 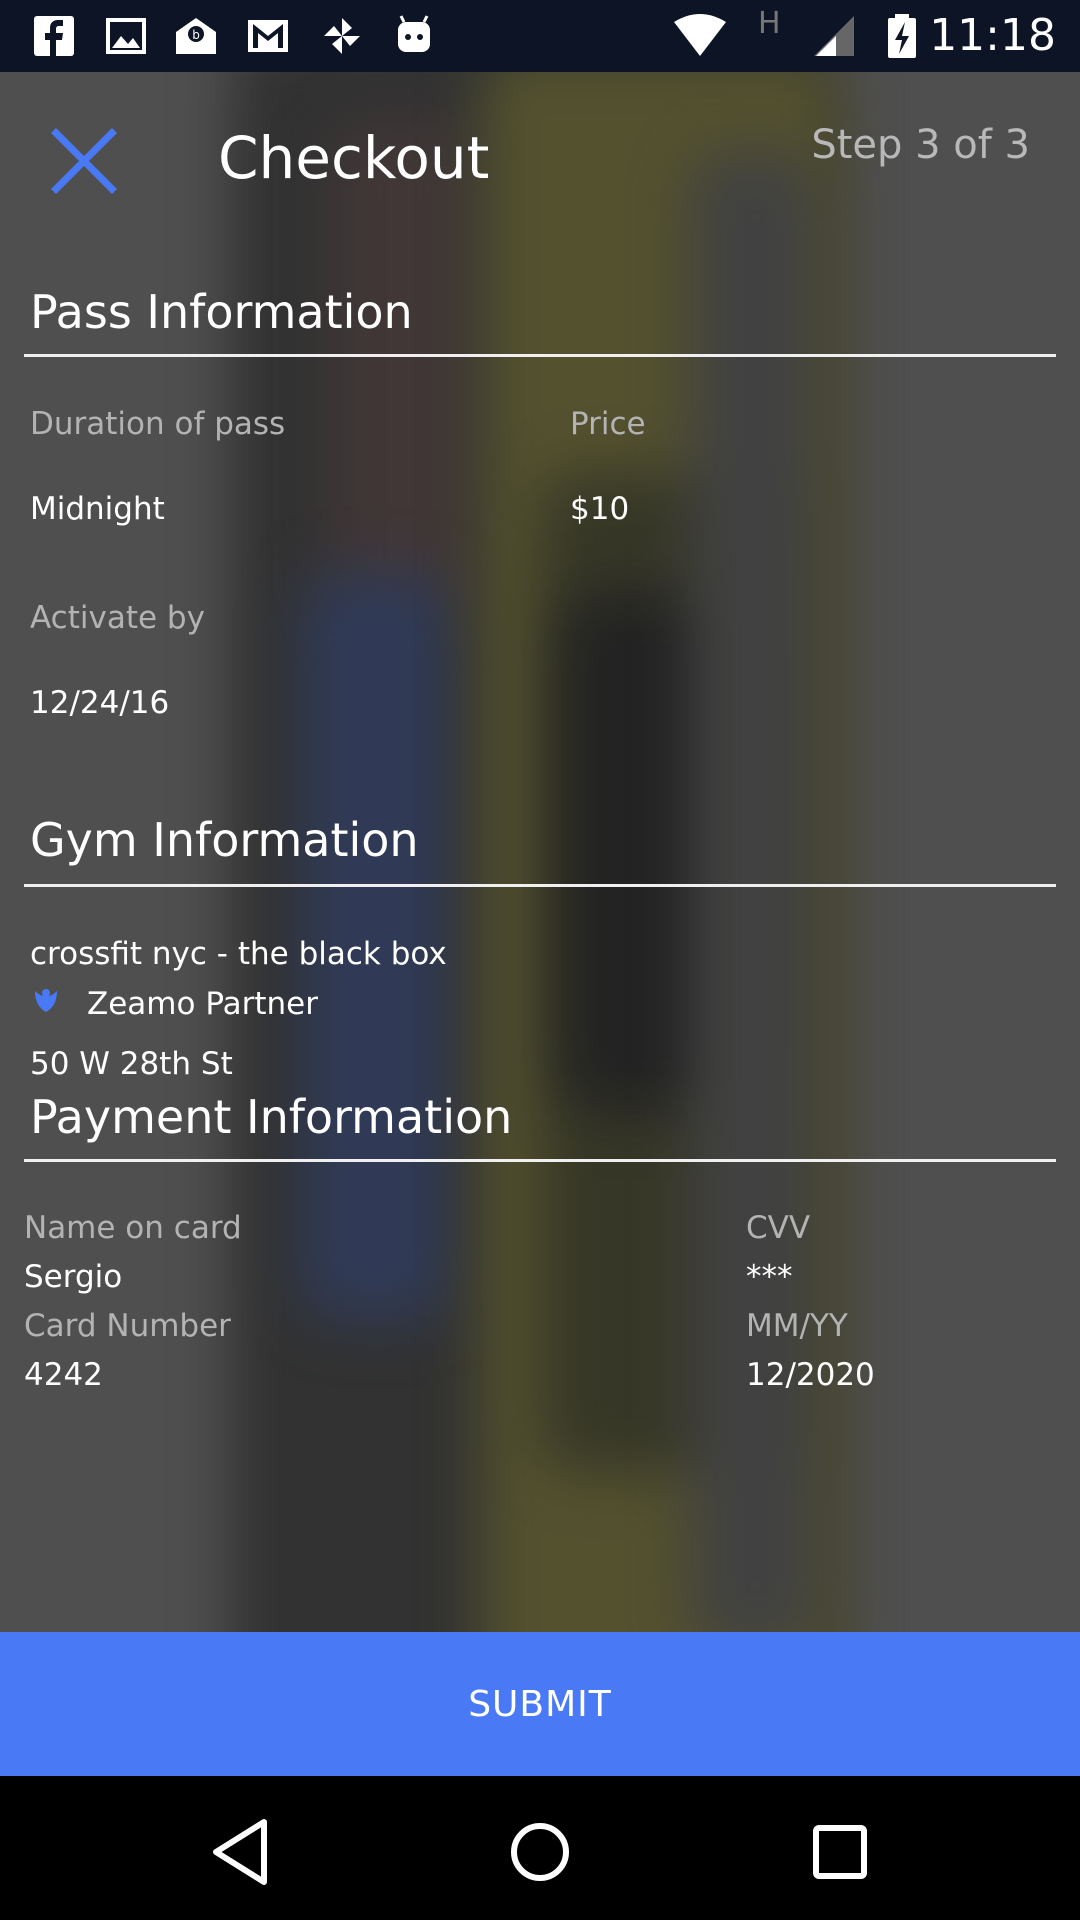 What do you see at coordinates (268, 36) in the screenshot?
I see `gmail-icon` at bounding box center [268, 36].